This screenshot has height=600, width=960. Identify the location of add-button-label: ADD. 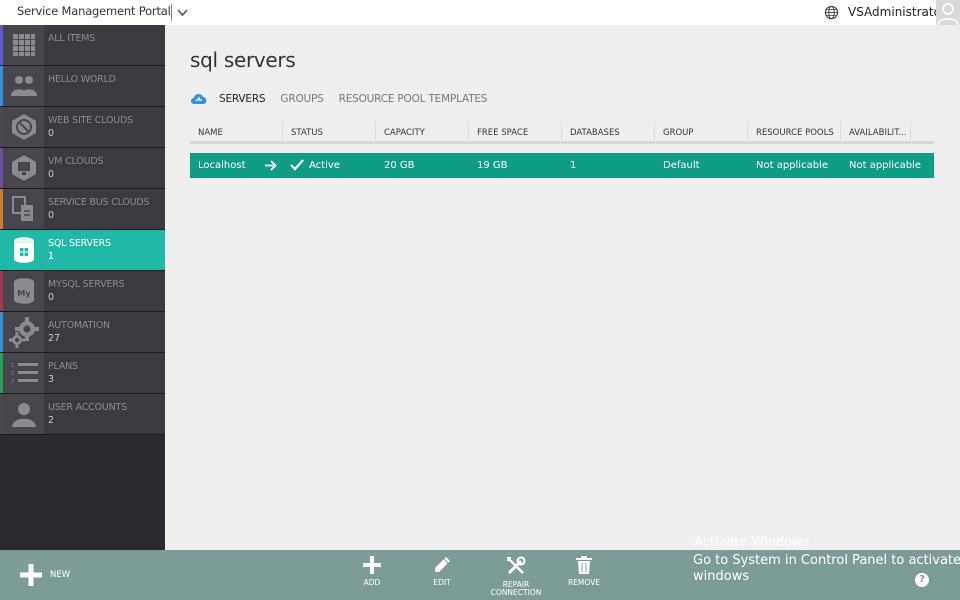
(372, 582).